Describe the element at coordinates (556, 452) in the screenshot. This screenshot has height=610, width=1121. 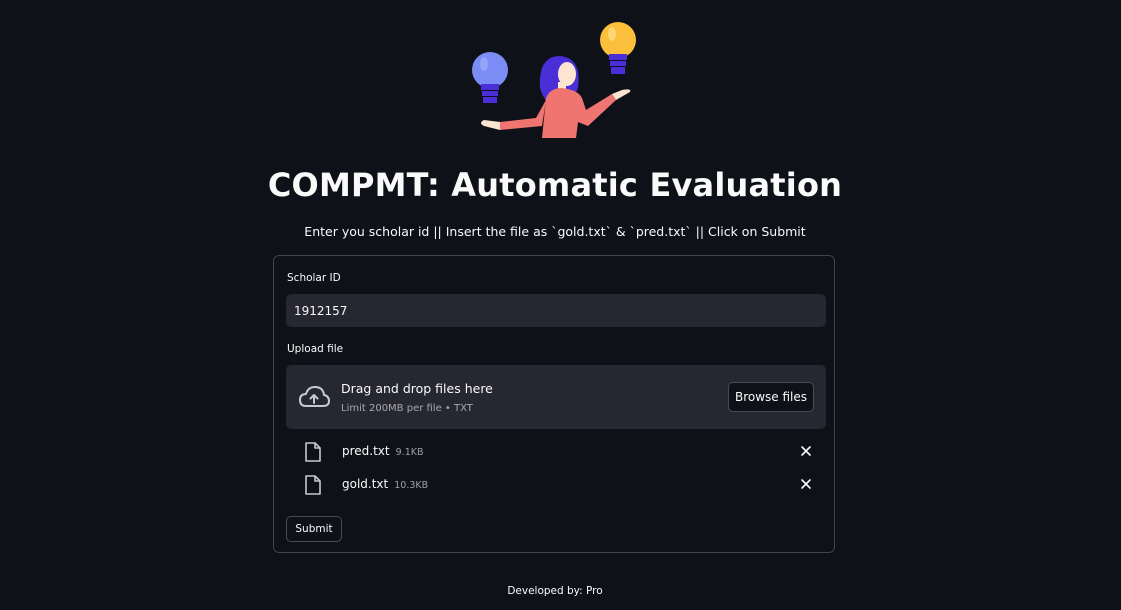
I see `uploaded-file-row: pred.txt 9.1KB` at that location.